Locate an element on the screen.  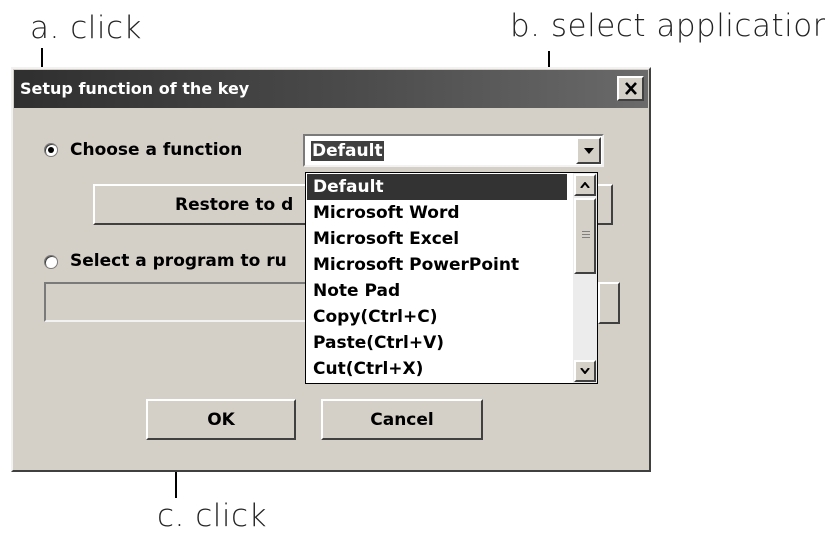
dropdown-scrollbar is located at coordinates (585, 278).